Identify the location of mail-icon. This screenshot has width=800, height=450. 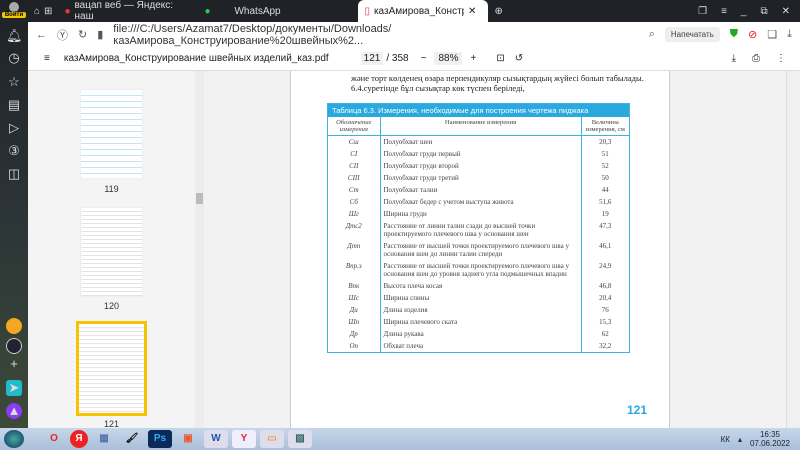
(14, 326).